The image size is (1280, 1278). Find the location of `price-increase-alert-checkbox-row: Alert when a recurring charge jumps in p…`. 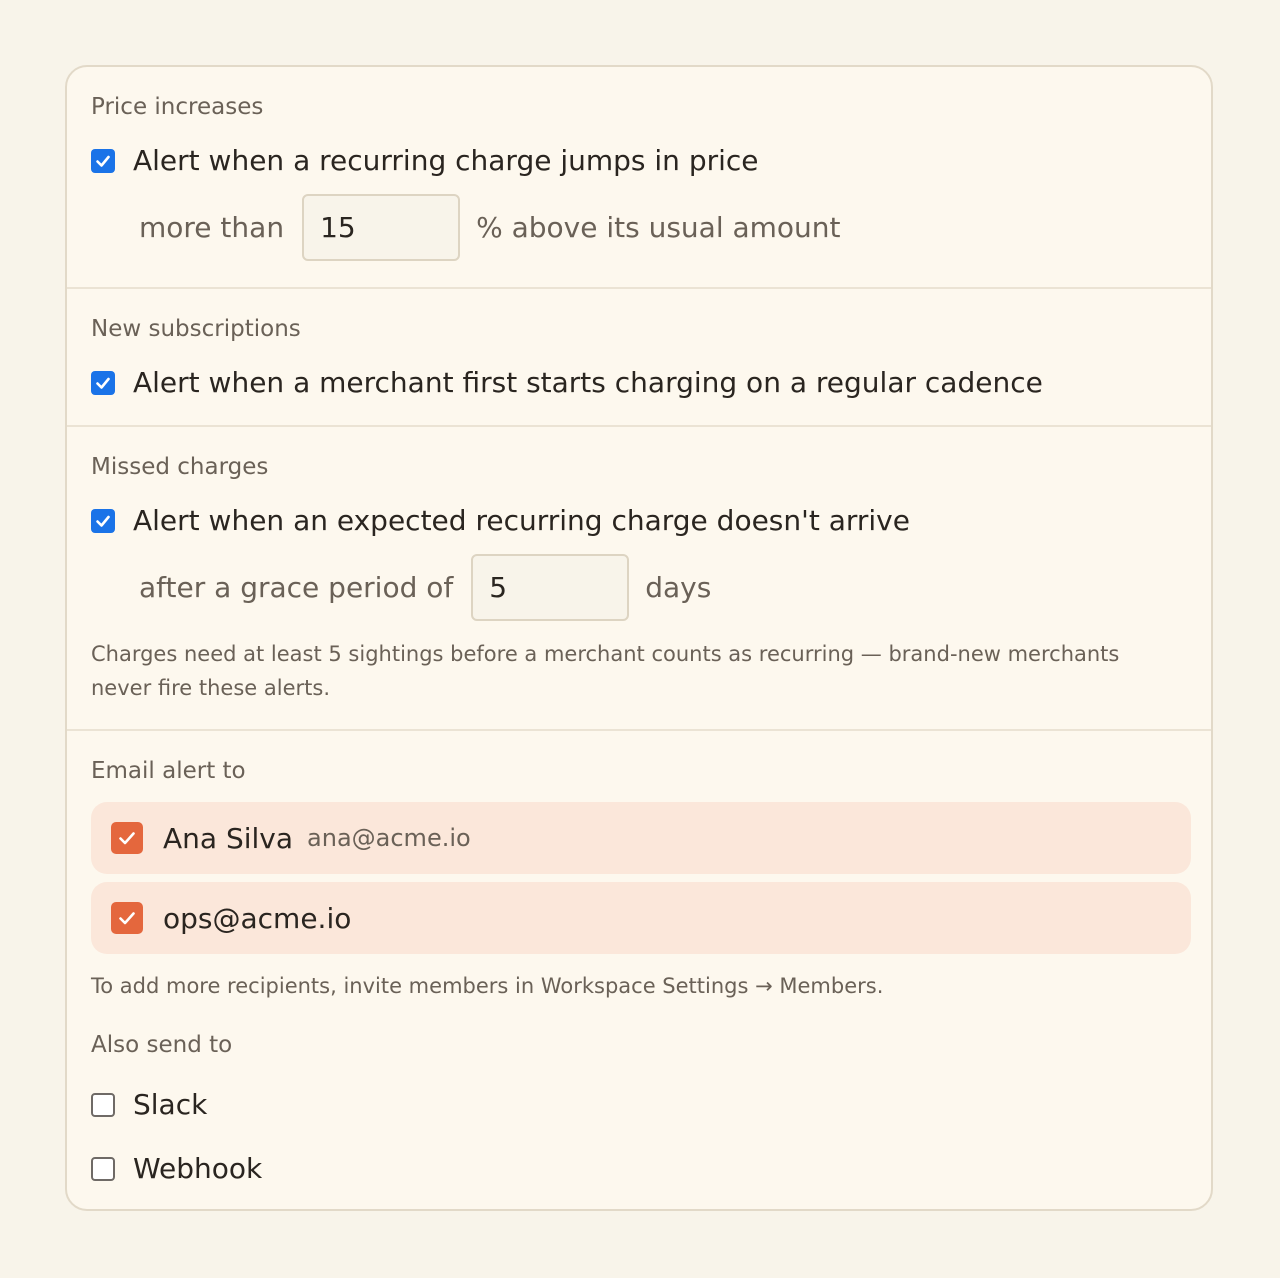

price-increase-alert-checkbox-row: Alert when a recurring charge jumps in p… is located at coordinates (425, 161).